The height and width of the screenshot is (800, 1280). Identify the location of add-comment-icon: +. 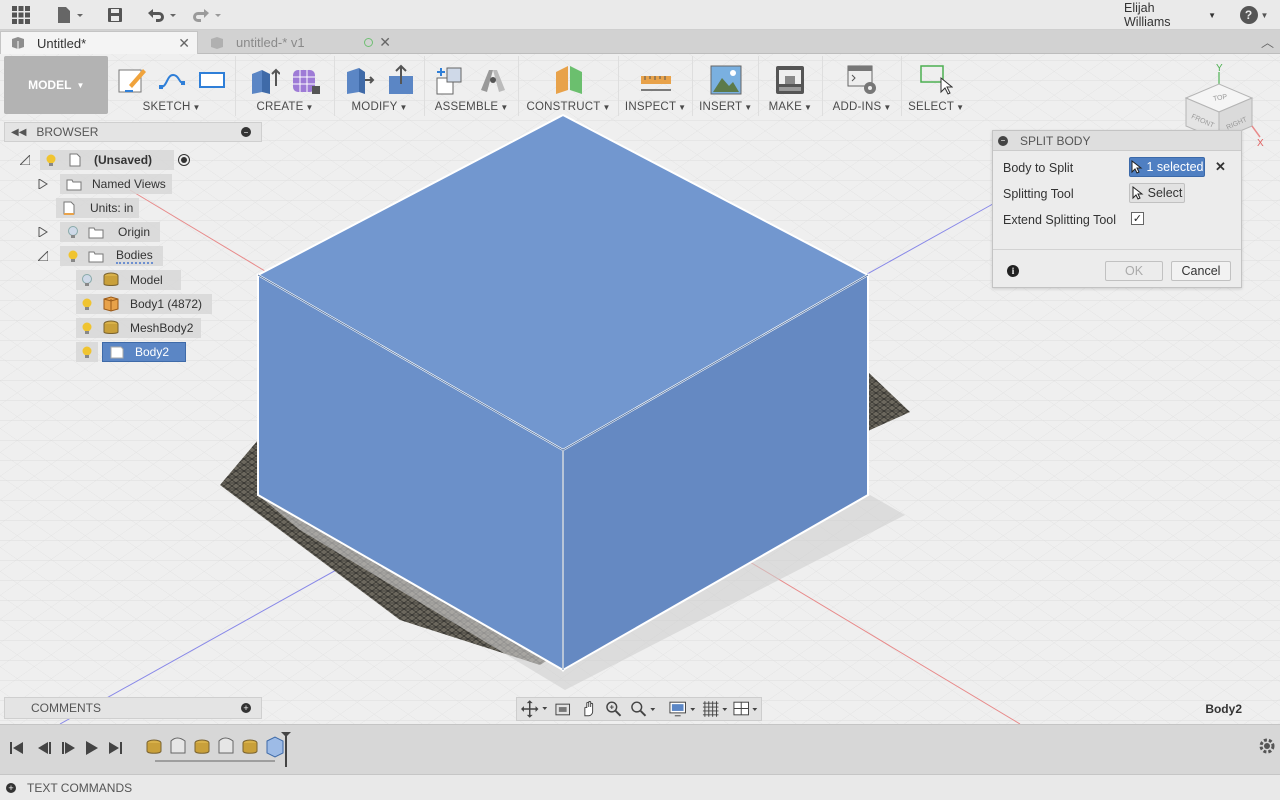
(246, 708).